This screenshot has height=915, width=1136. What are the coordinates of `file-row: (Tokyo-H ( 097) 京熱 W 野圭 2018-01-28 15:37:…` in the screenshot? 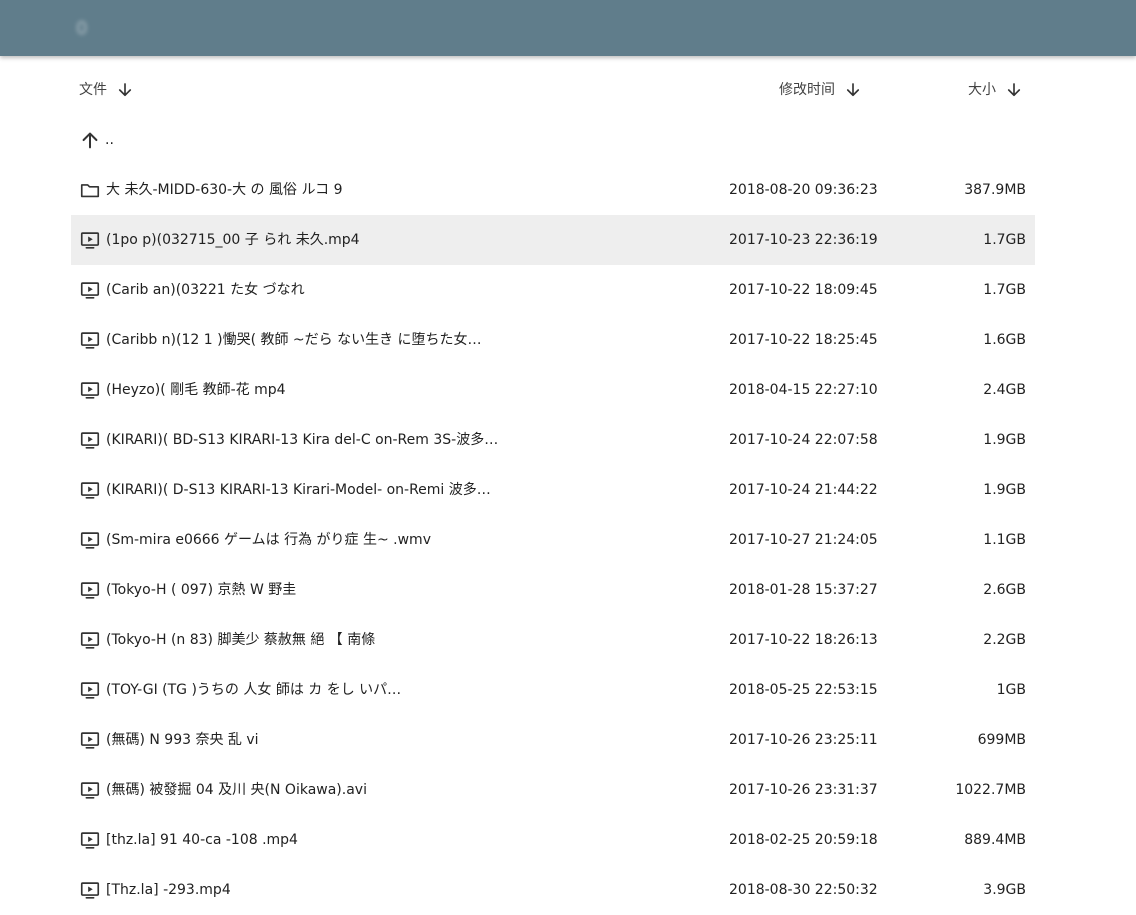 It's located at (553, 590).